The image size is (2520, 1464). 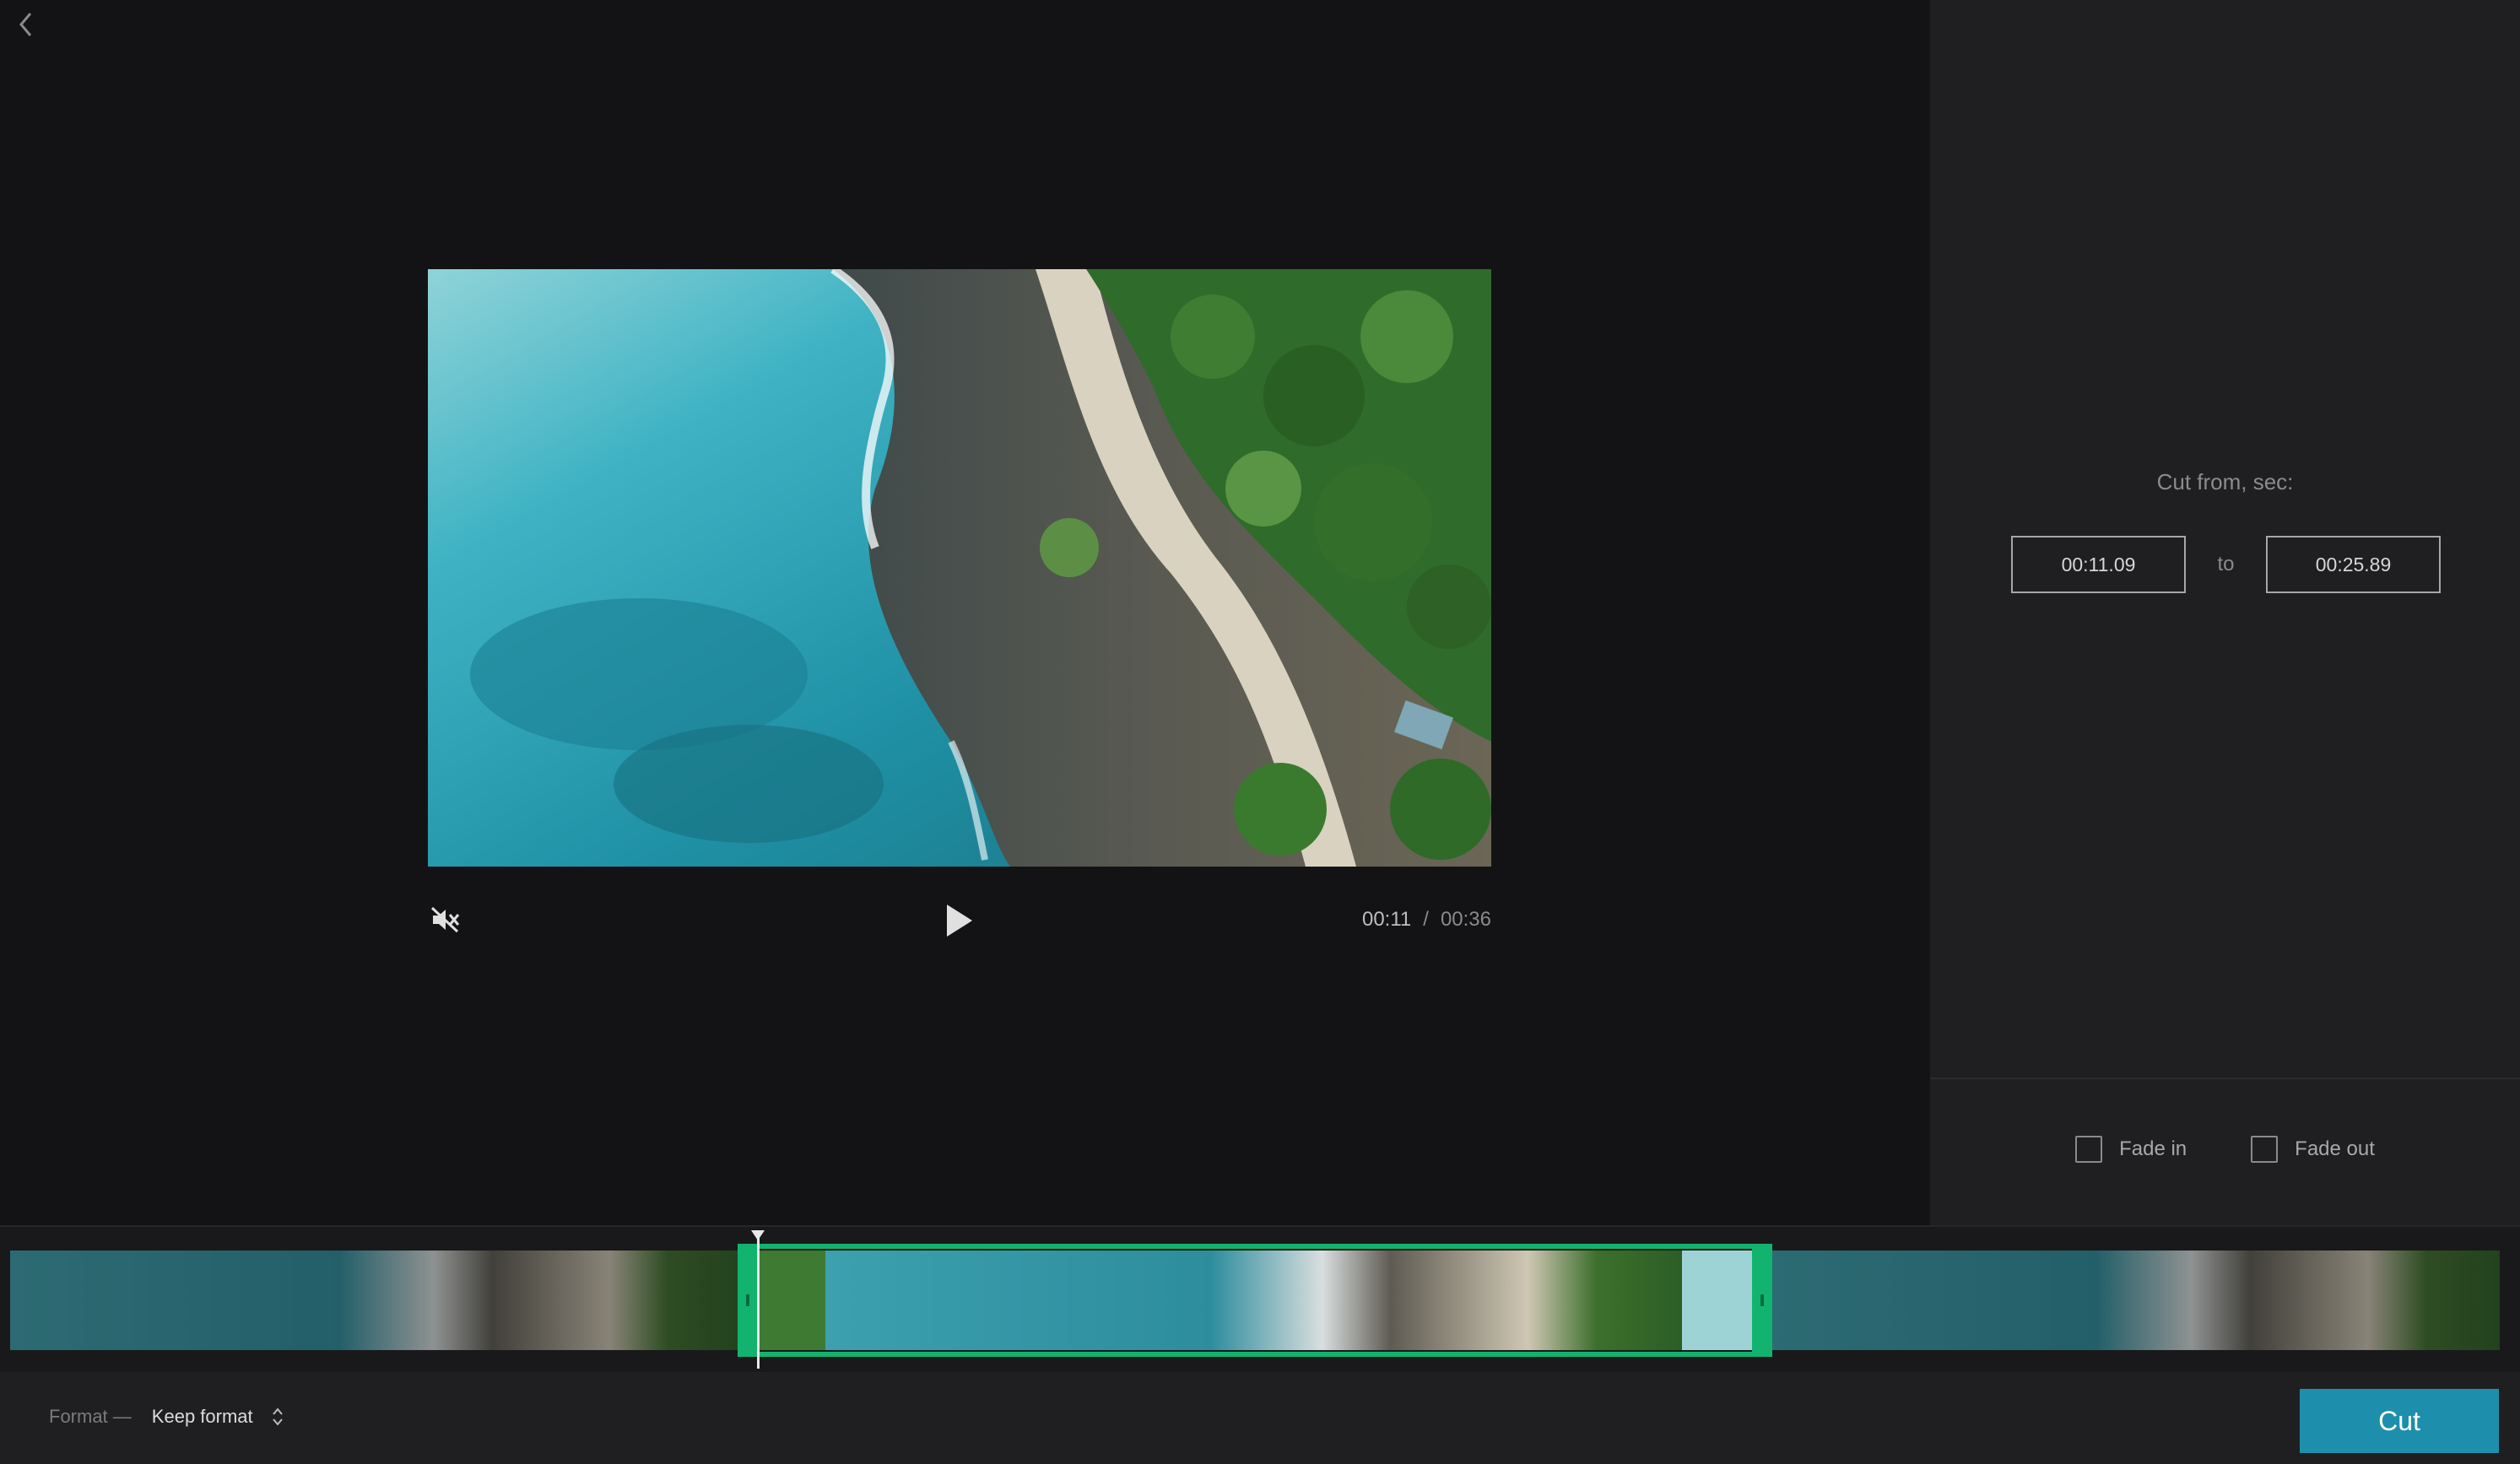 What do you see at coordinates (2225, 1078) in the screenshot?
I see `panel-divider` at bounding box center [2225, 1078].